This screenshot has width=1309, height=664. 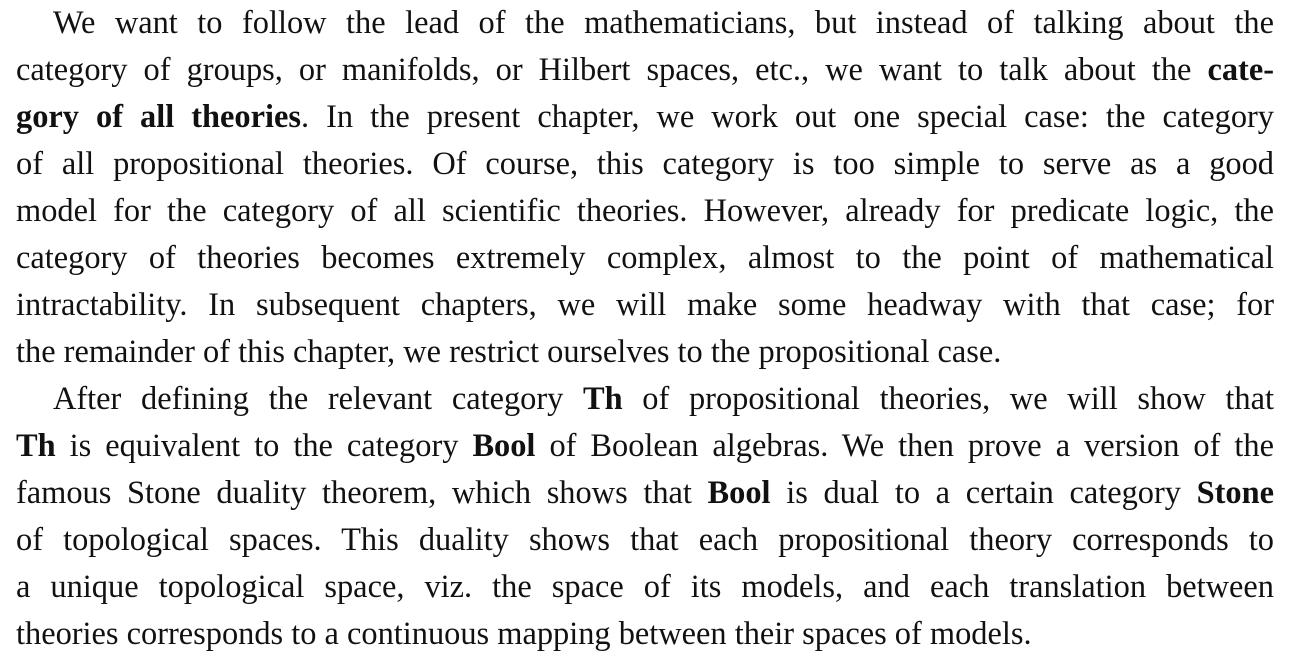 What do you see at coordinates (158, 117) in the screenshot?
I see `term-category-of-all-theories: gory of all theories` at bounding box center [158, 117].